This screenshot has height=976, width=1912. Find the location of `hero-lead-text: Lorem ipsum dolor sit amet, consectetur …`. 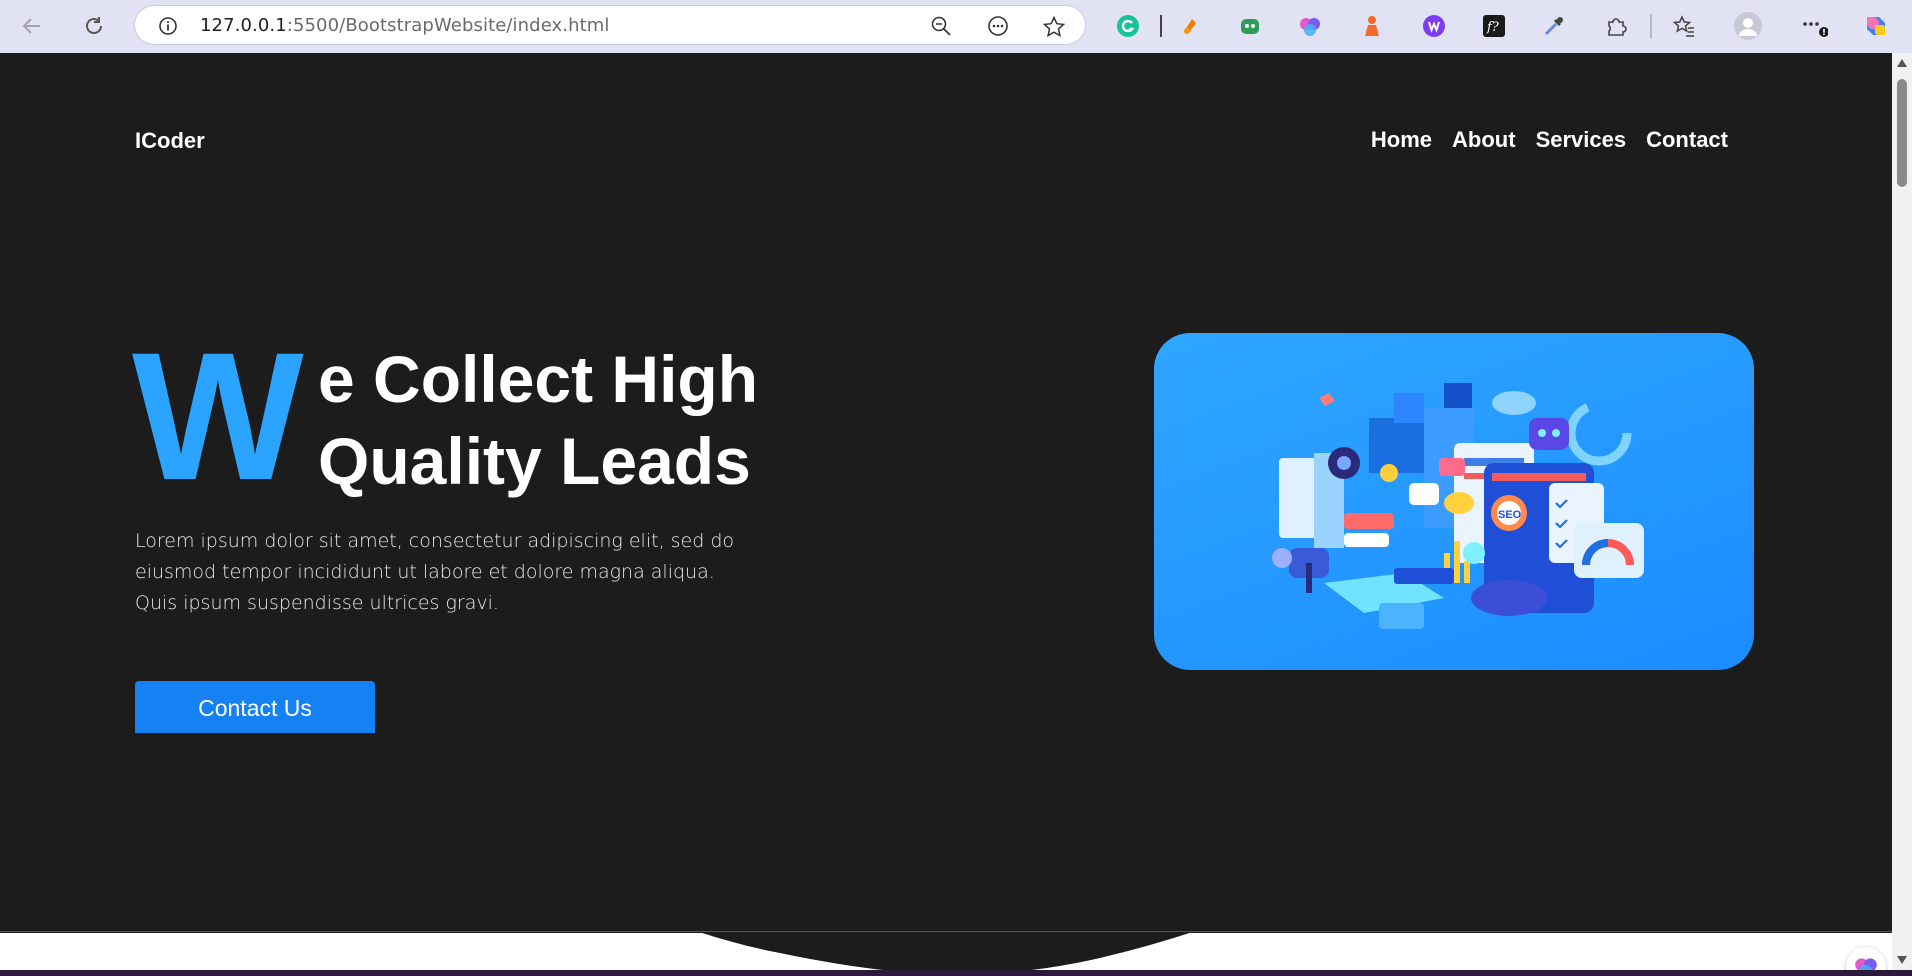

hero-lead-text: Lorem ipsum dolor sit amet, consectetur … is located at coordinates (465, 572).